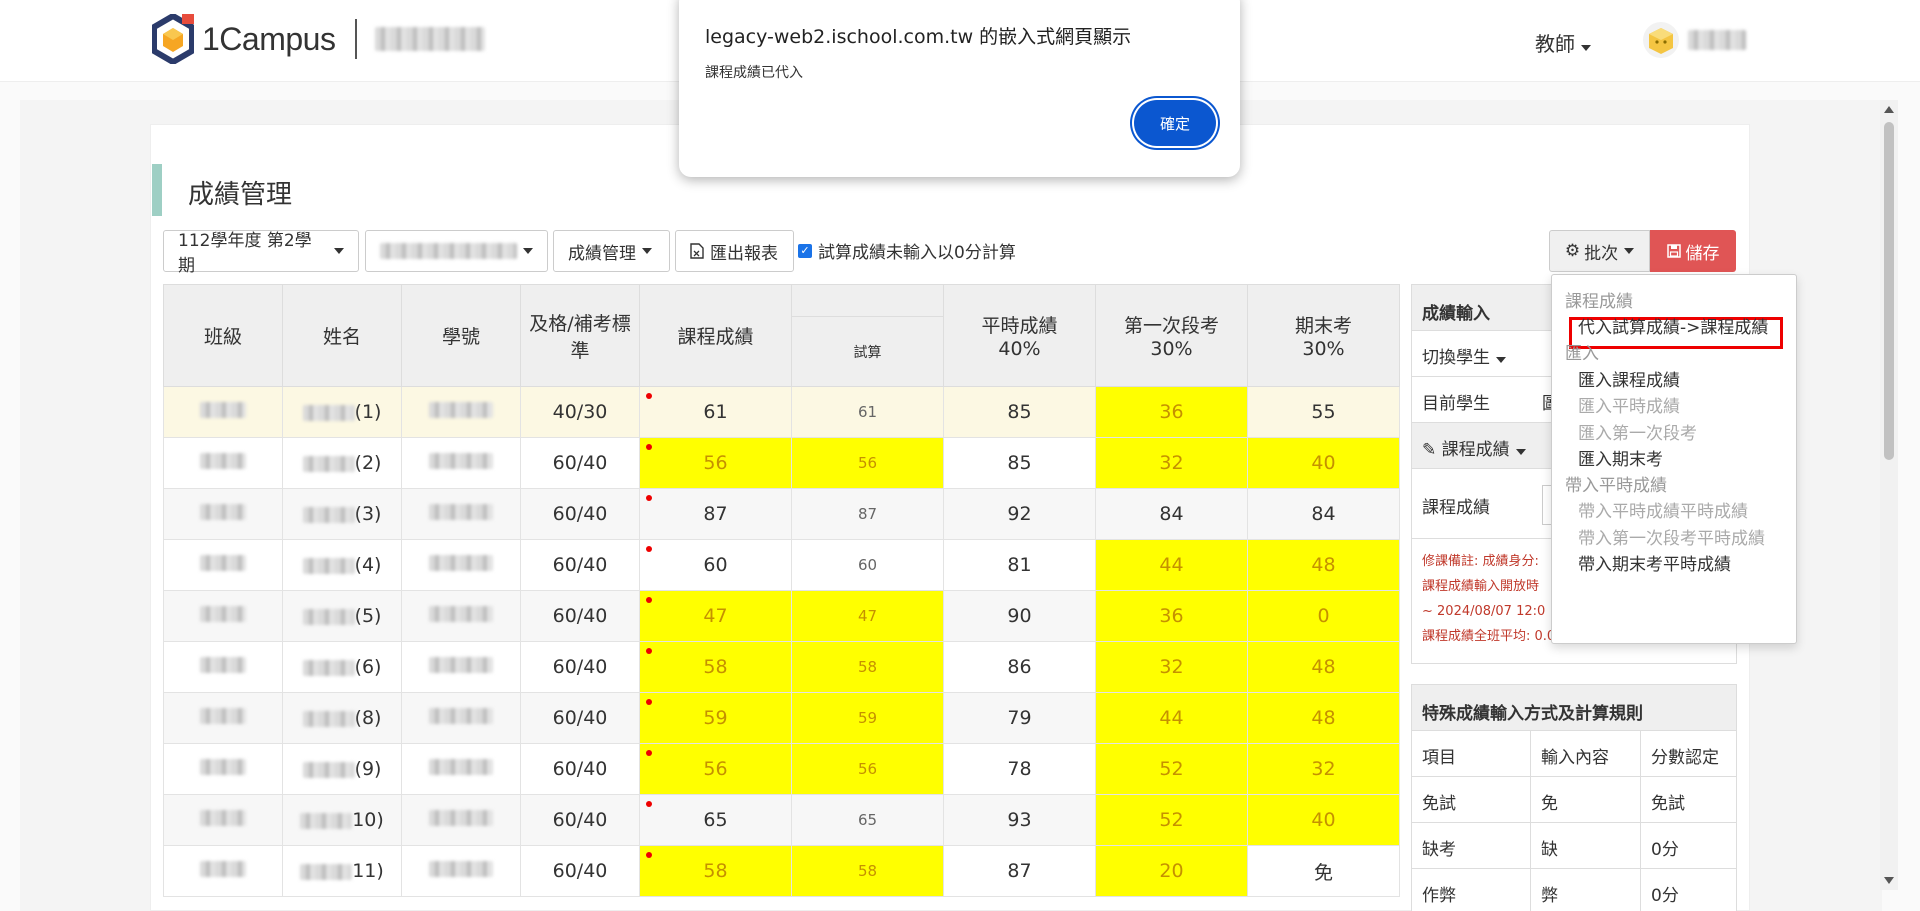 This screenshot has height=911, width=1920. What do you see at coordinates (368, 820) in the screenshot?
I see `seat-number: 10)` at bounding box center [368, 820].